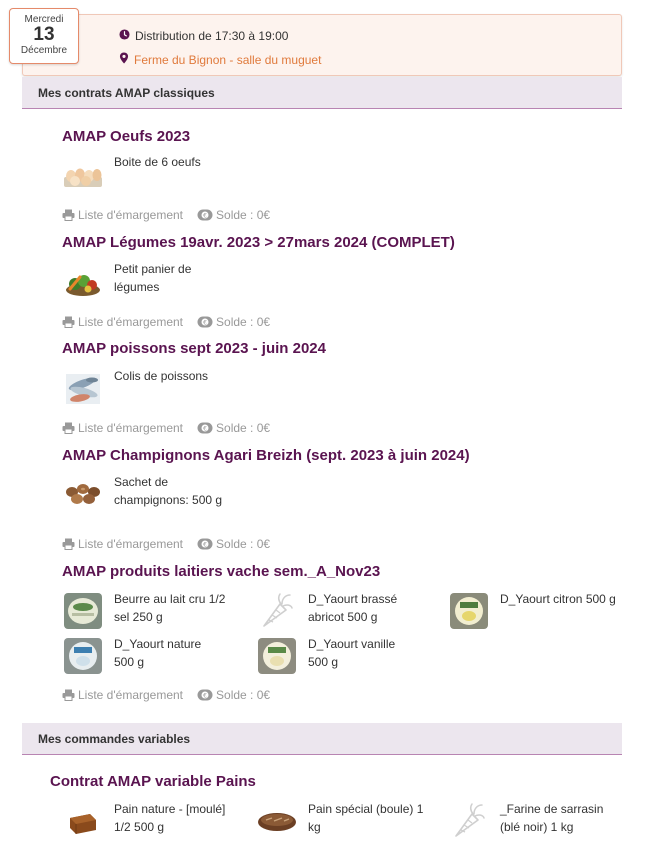  Describe the element at coordinates (220, 59) in the screenshot. I see `distribution-place: Ferme du Bignon - salle du muguet` at that location.